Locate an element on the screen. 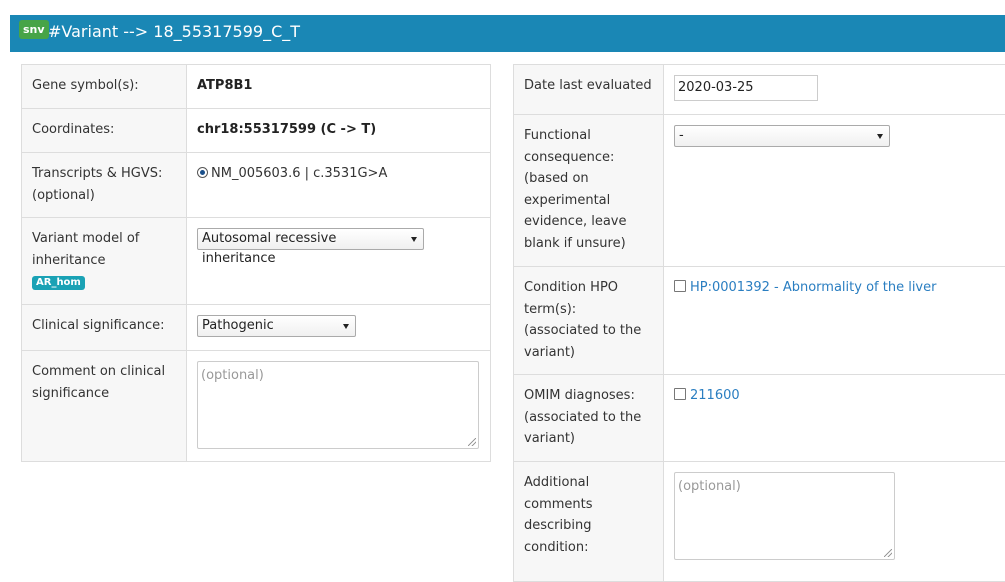 Image resolution: width=1005 pixels, height=582 pixels. transcript-option-label: NM_005603.6 | c.3531G>A is located at coordinates (299, 173).